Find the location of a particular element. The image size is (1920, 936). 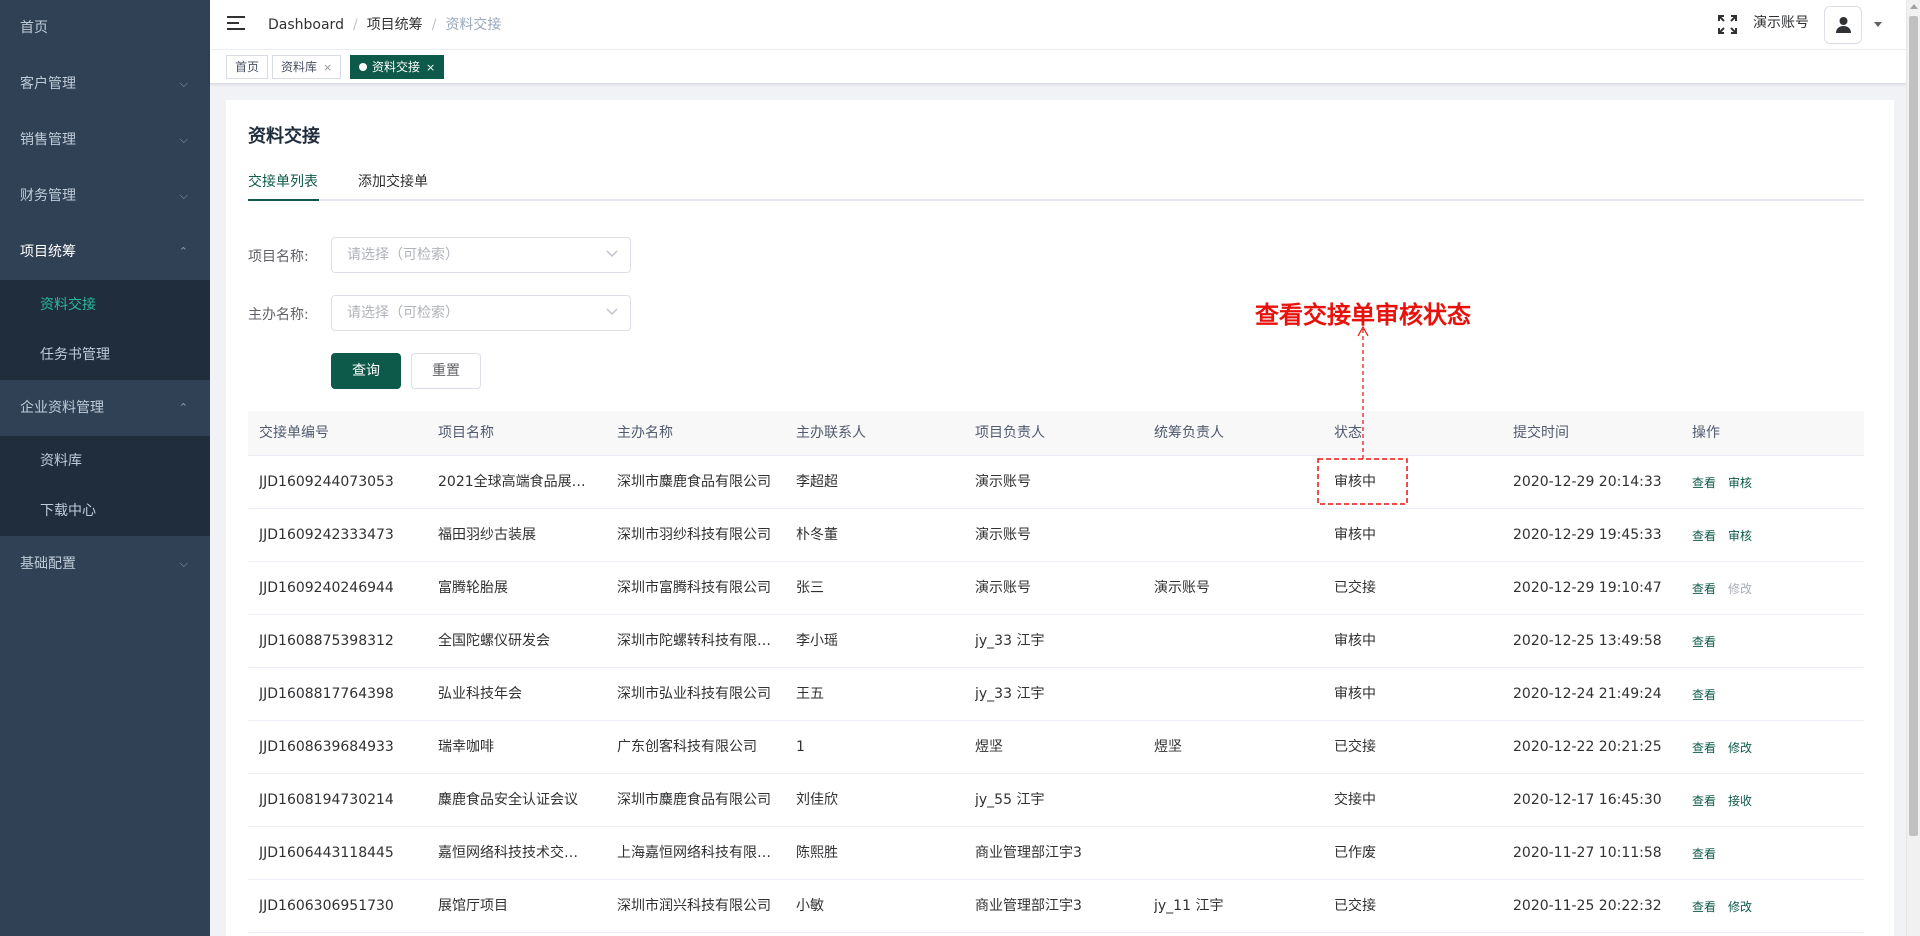

tab-active-indicator is located at coordinates (283, 200).